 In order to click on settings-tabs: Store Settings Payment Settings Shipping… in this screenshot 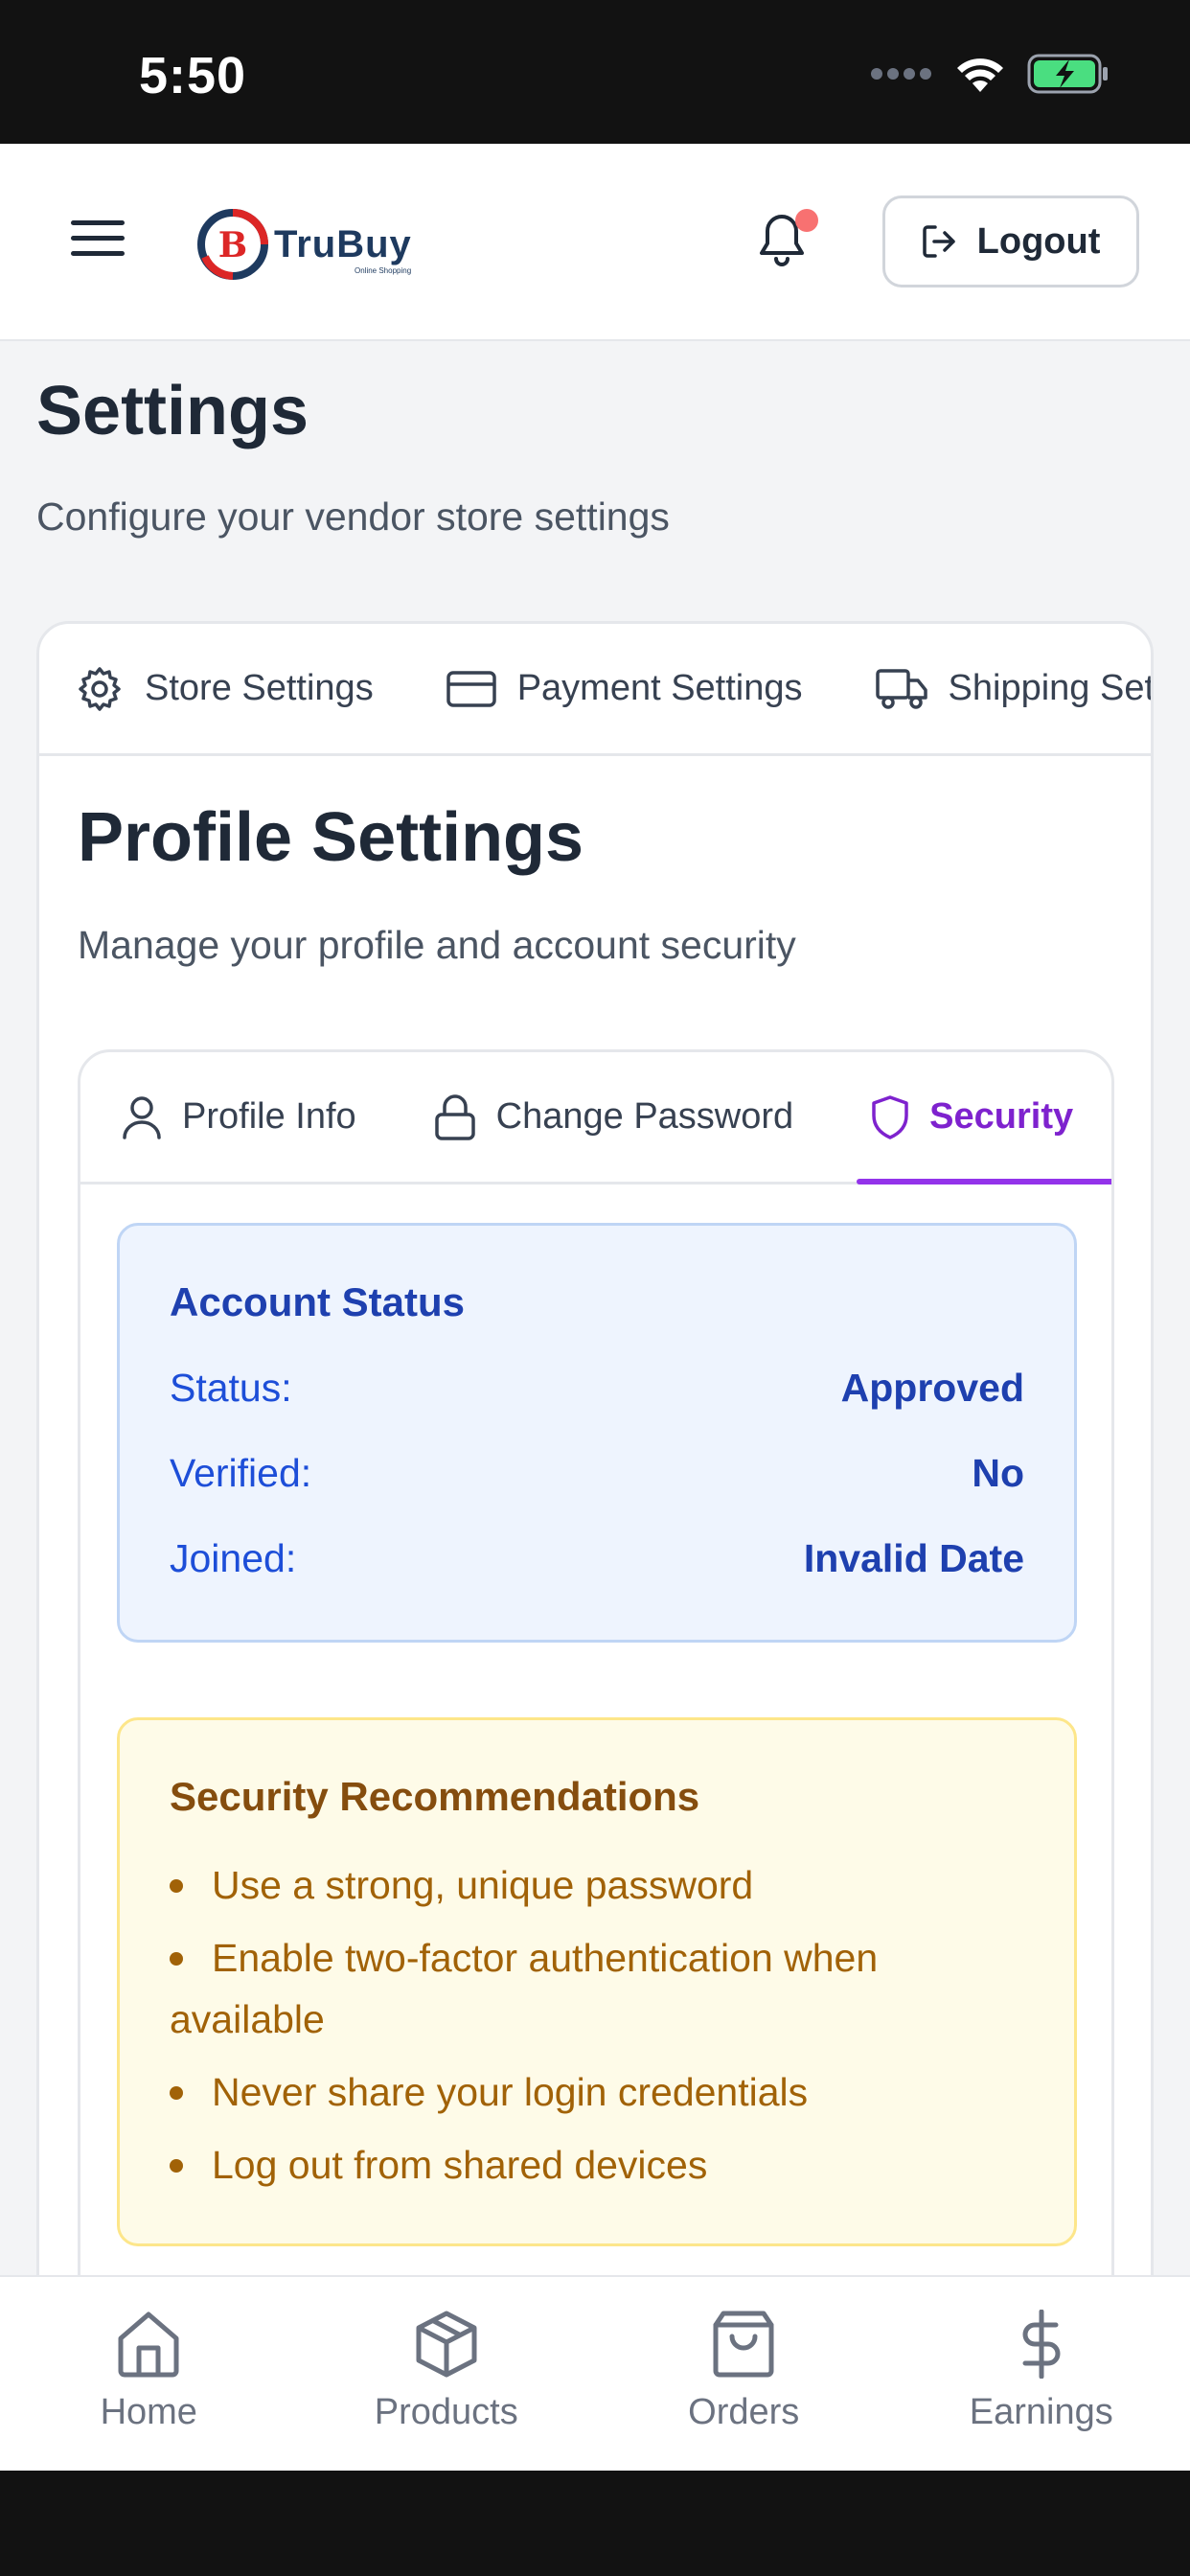, I will do `click(595, 690)`.